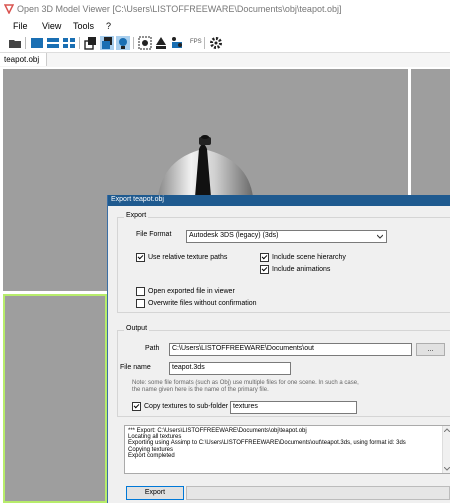  Describe the element at coordinates (225, 26) in the screenshot. I see `menu-bar: File View Tools ?` at that location.